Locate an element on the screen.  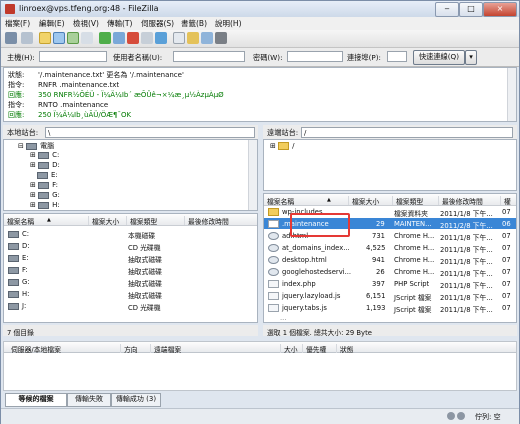
maximize-button: □ is located at coordinates (471, 9).